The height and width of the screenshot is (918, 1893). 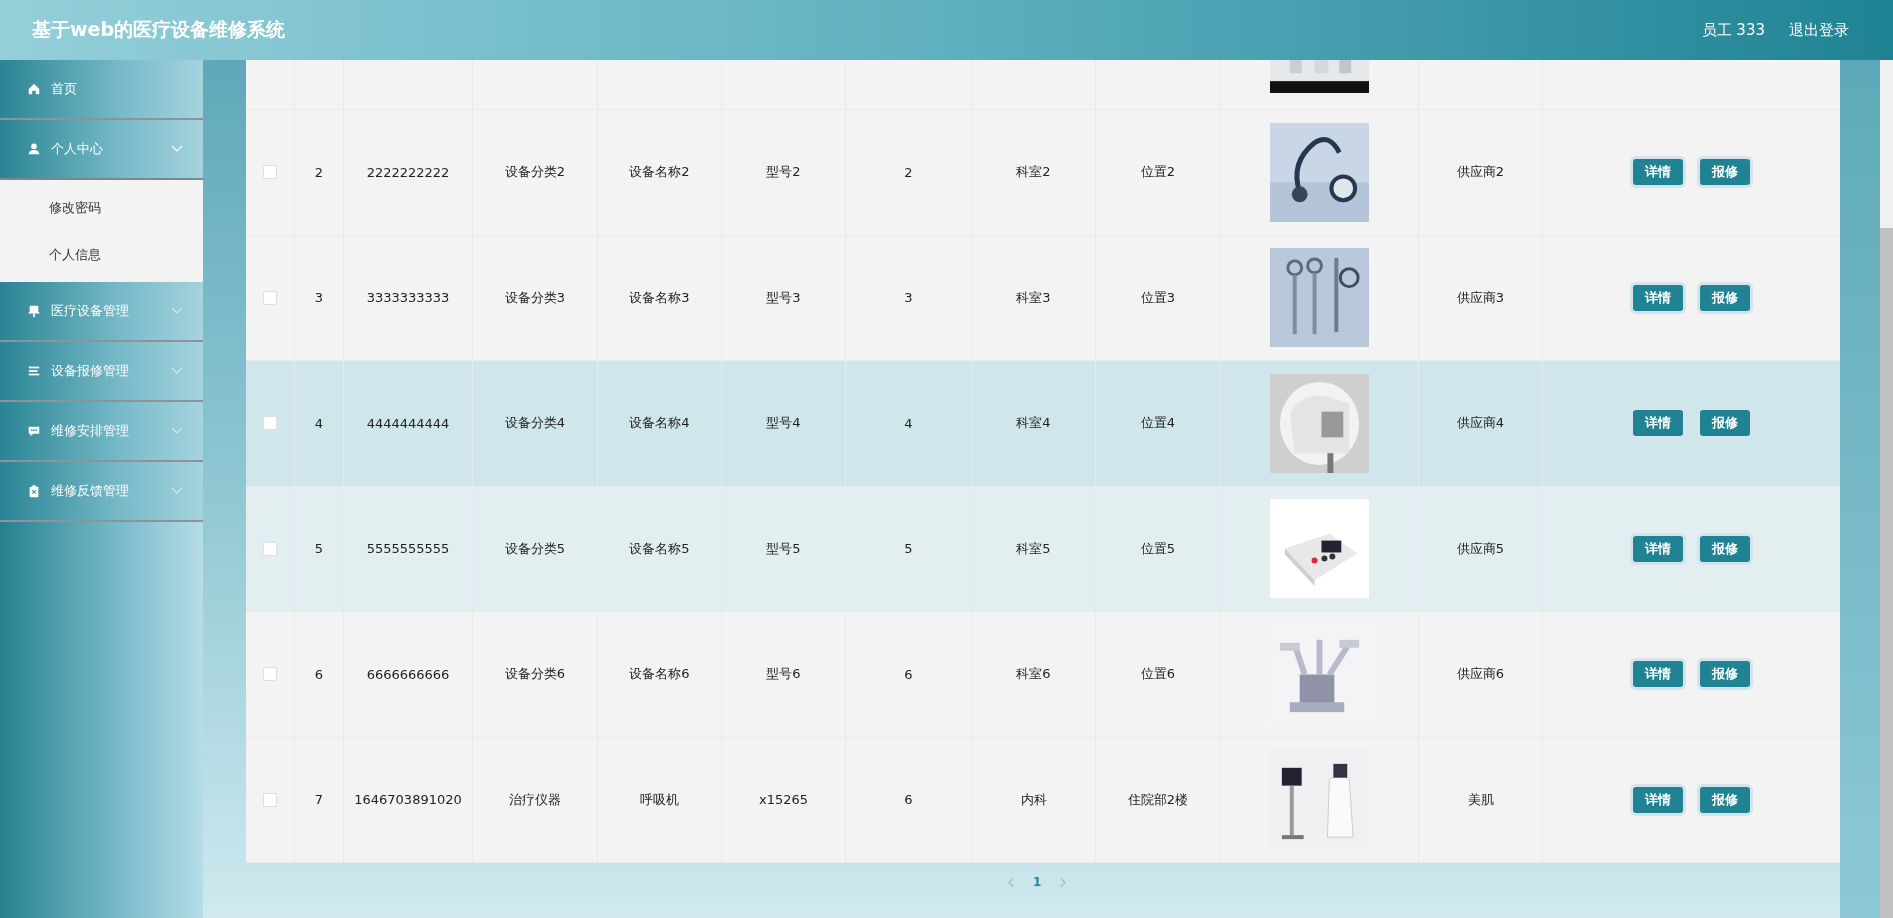 What do you see at coordinates (34, 491) in the screenshot?
I see `clipboard-icon` at bounding box center [34, 491].